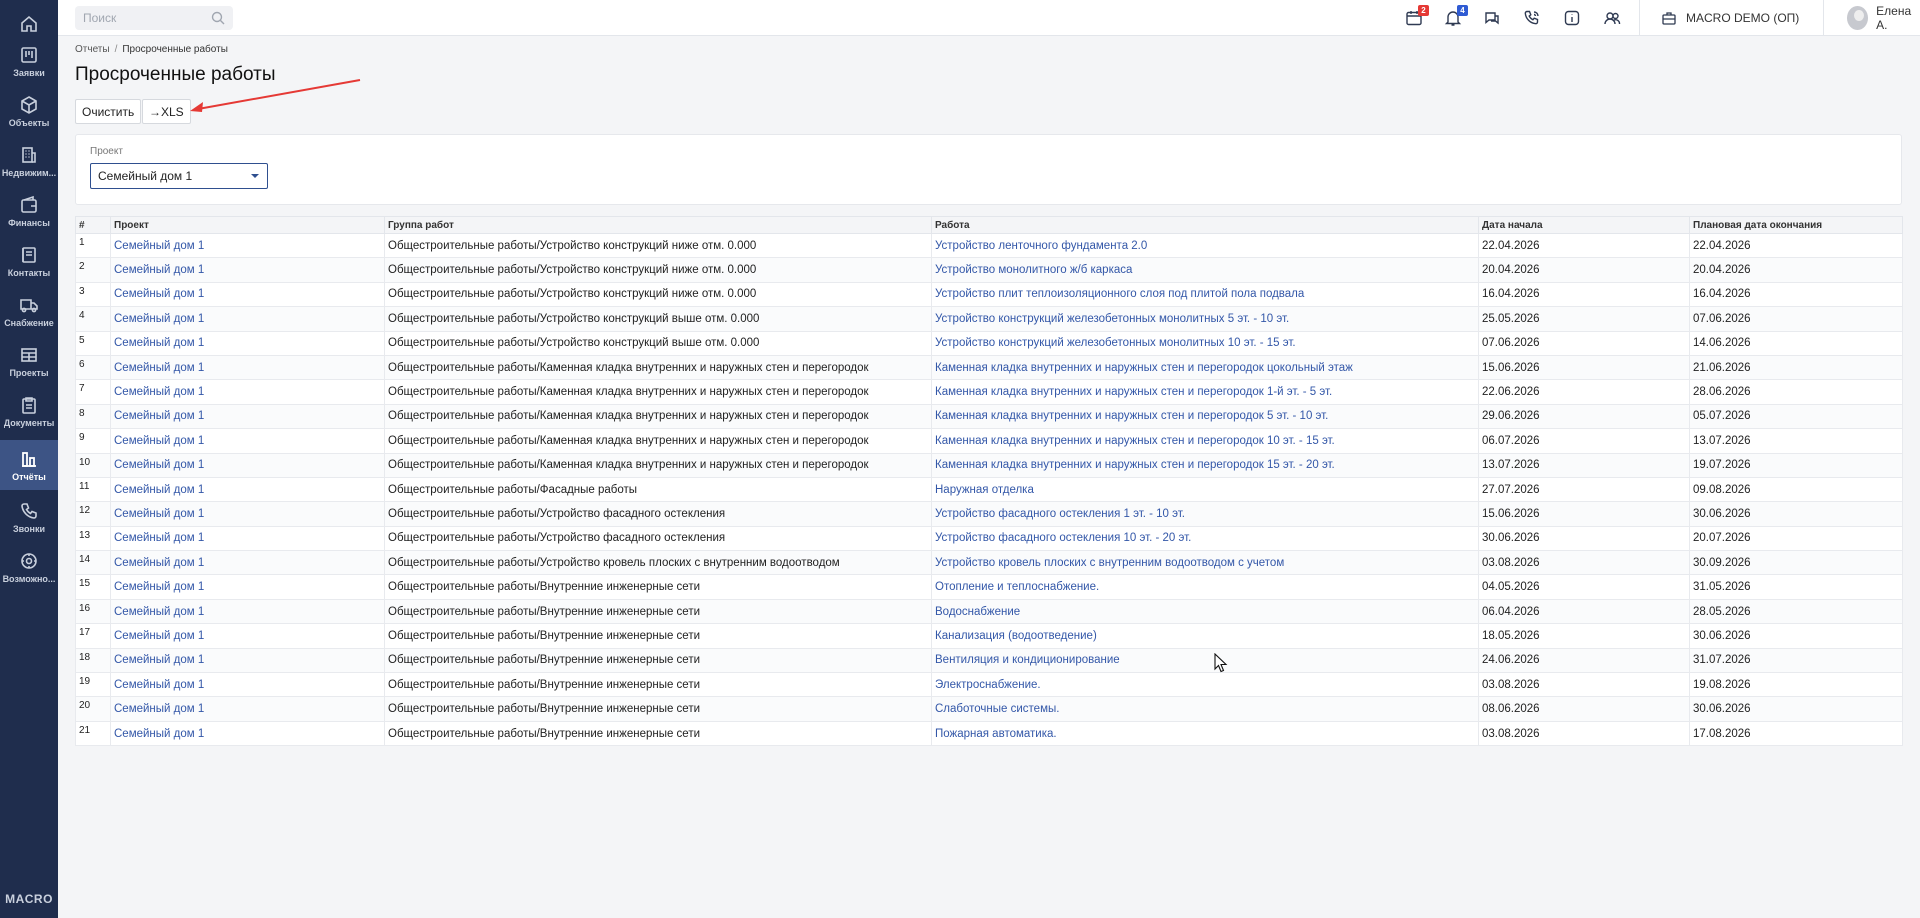 The width and height of the screenshot is (1920, 918). I want to click on col-header-start-date: Дата начала, so click(1584, 225).